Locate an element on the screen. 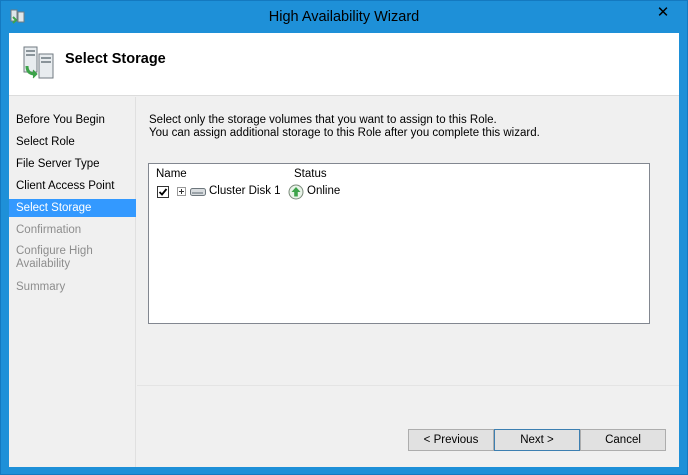 This screenshot has width=688, height=475. next-button: Next > is located at coordinates (537, 440).